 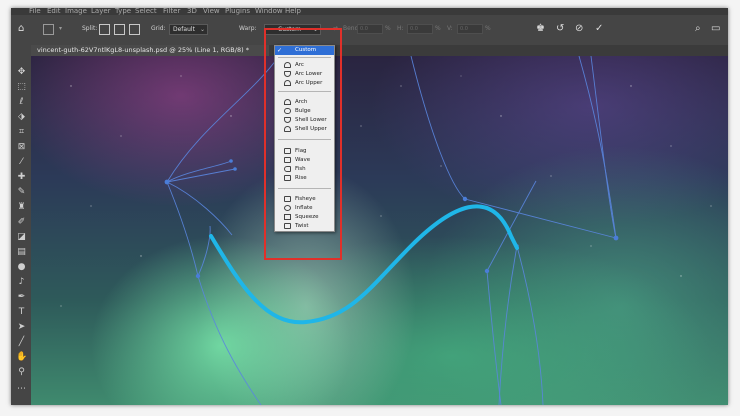 What do you see at coordinates (184, 29) in the screenshot?
I see `grid-select-value: Default` at bounding box center [184, 29].